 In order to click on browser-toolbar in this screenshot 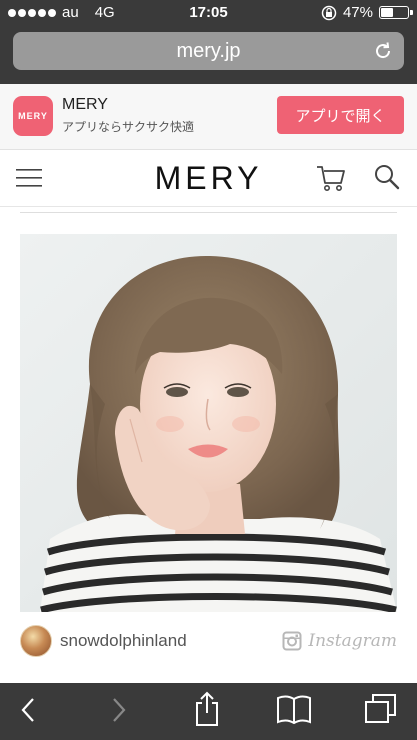, I will do `click(208, 711)`.